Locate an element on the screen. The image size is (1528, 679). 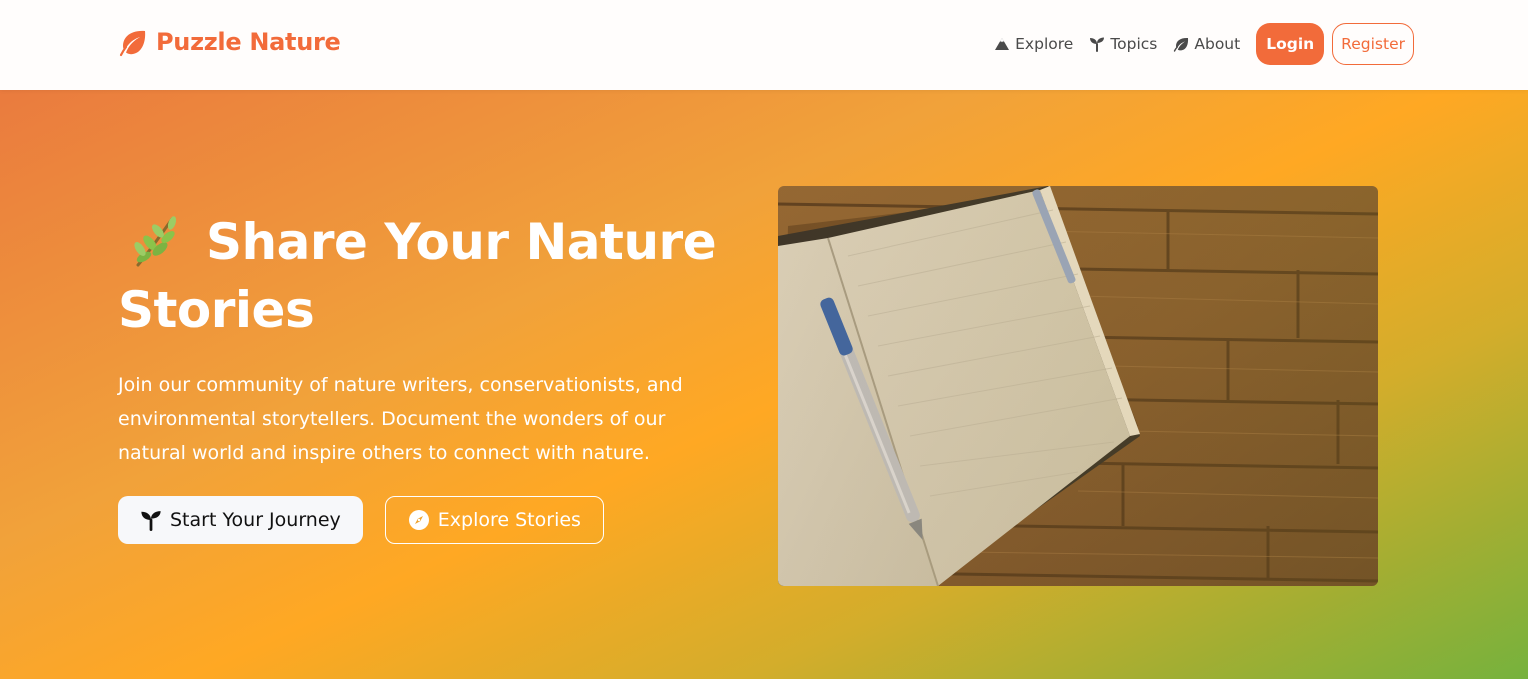
register-button: Register is located at coordinates (1373, 44).